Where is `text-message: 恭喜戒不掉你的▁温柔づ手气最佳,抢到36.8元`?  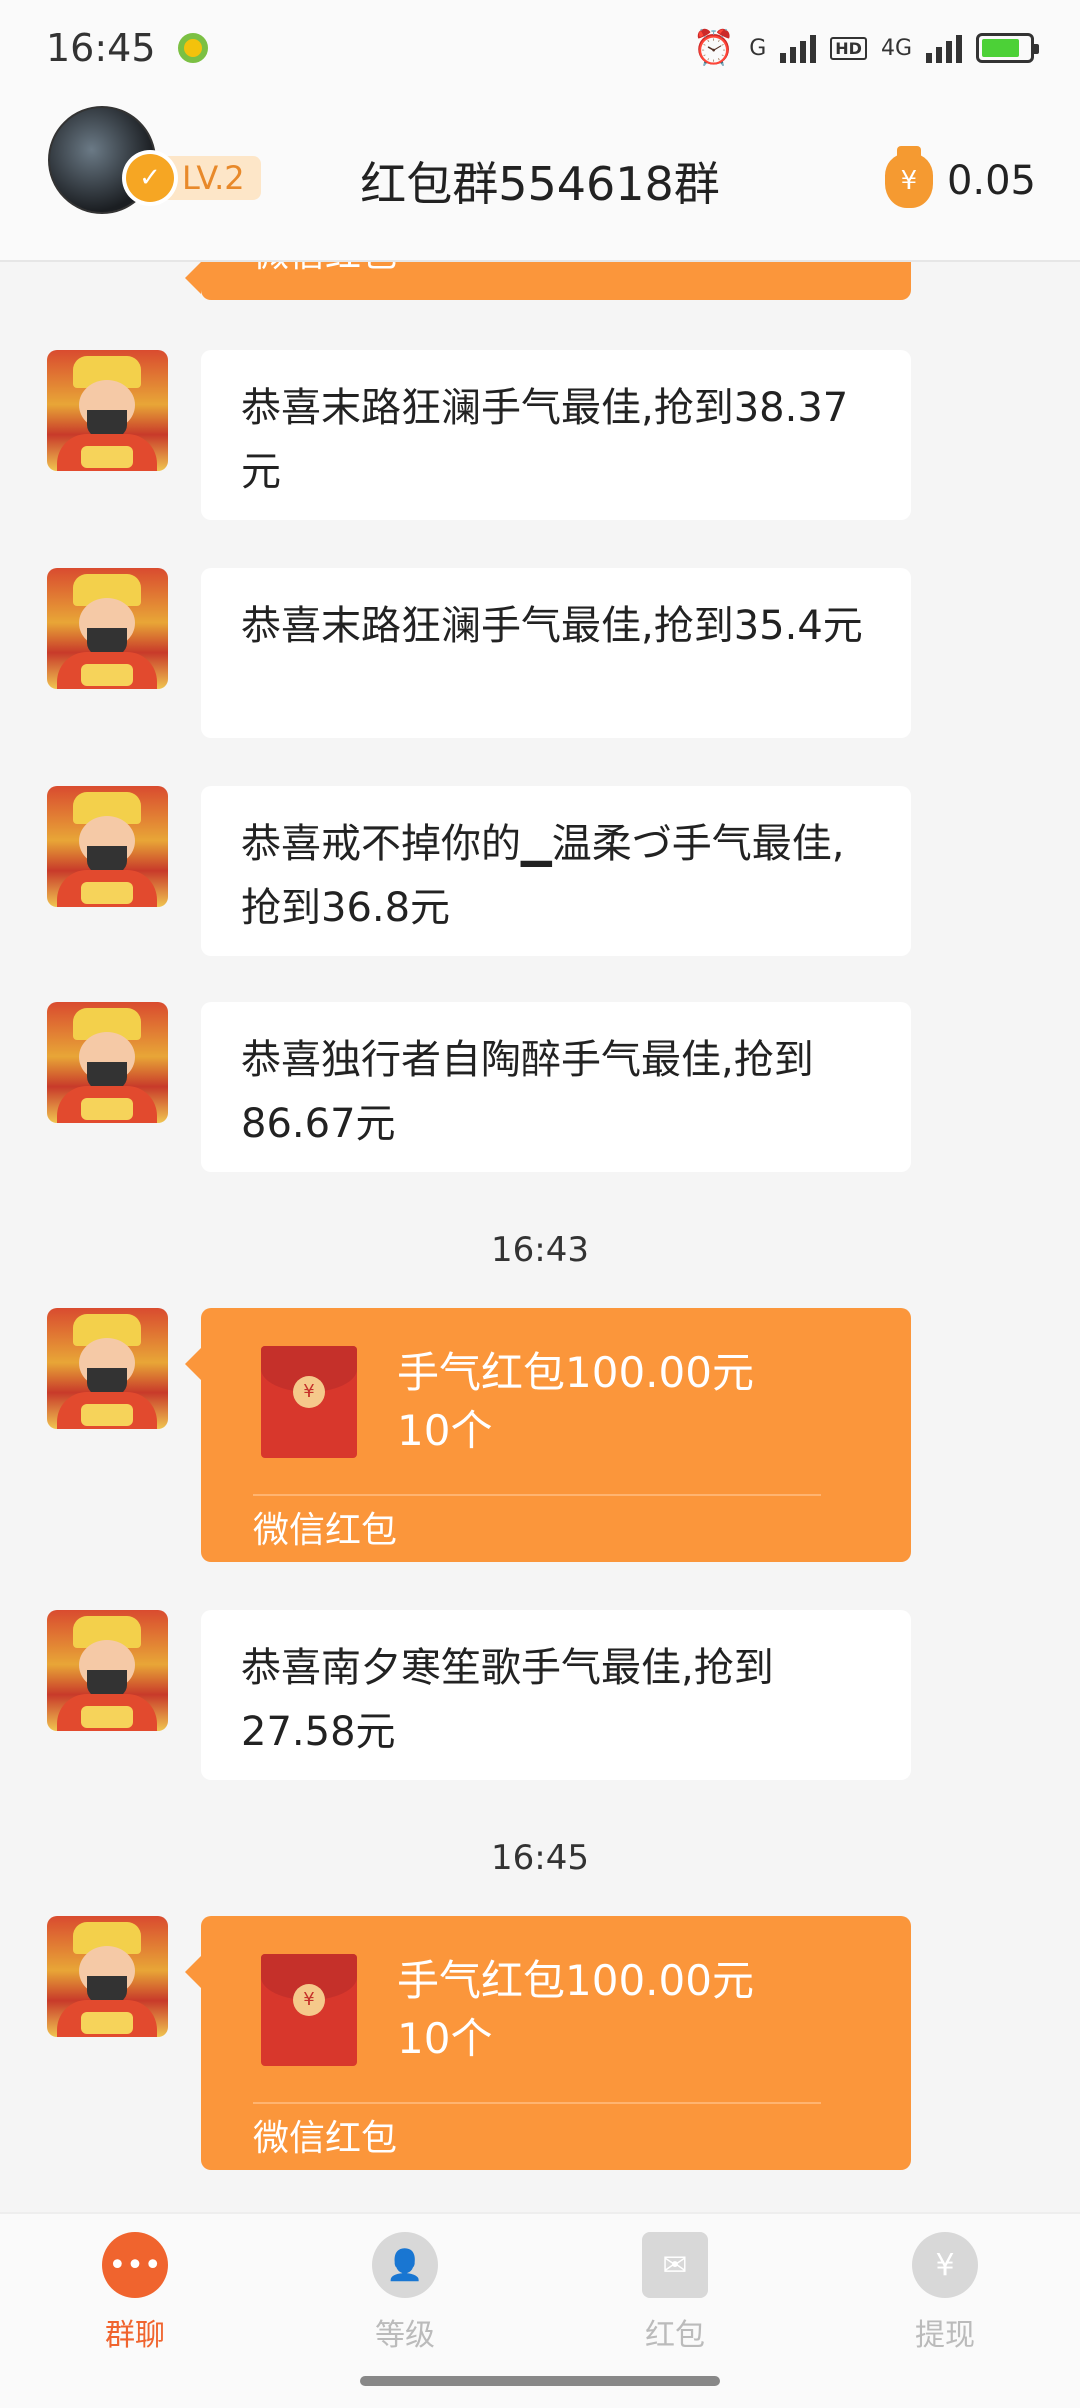 text-message: 恭喜戒不掉你的▁温柔づ手气最佳,抢到36.8元 is located at coordinates (556, 871).